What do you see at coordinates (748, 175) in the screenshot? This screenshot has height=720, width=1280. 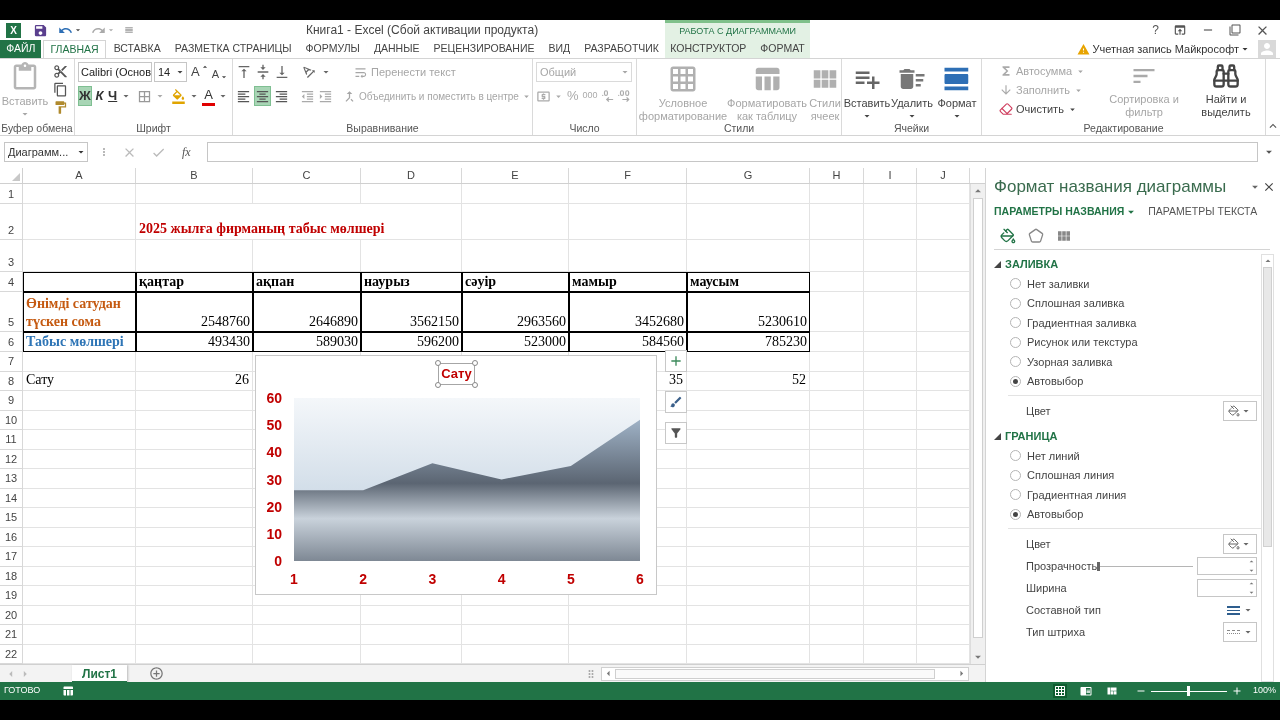 I see `column-header: G` at bounding box center [748, 175].